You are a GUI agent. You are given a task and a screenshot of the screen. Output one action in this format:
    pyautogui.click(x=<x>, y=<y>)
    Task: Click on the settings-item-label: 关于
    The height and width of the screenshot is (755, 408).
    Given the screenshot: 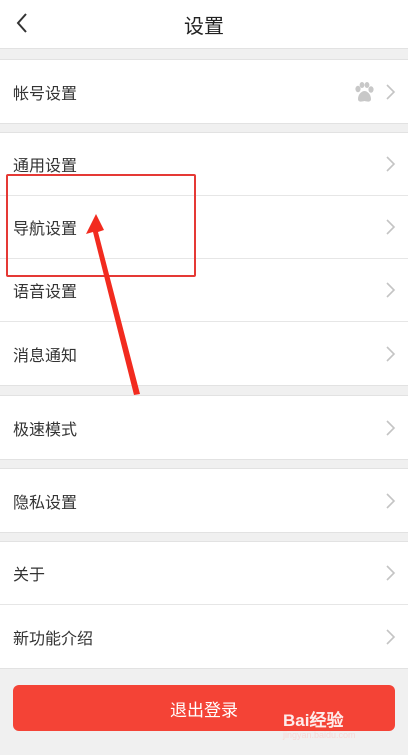 What is the action you would take?
    pyautogui.click(x=29, y=574)
    